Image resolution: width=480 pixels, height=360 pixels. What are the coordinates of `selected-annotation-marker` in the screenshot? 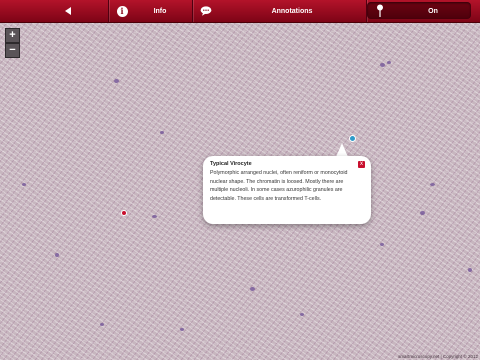 It's located at (352, 138).